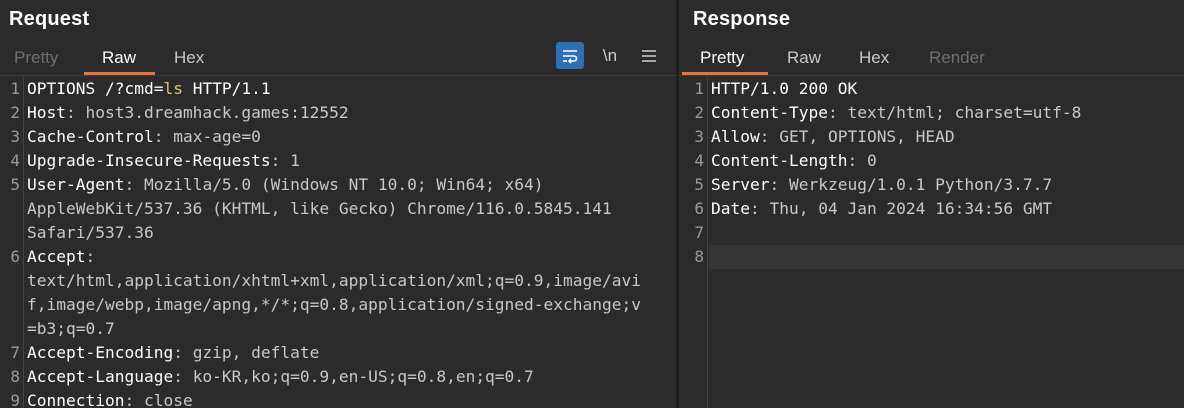  What do you see at coordinates (71, 328) in the screenshot?
I see `wrapped-line: =b3;q=0.7` at bounding box center [71, 328].